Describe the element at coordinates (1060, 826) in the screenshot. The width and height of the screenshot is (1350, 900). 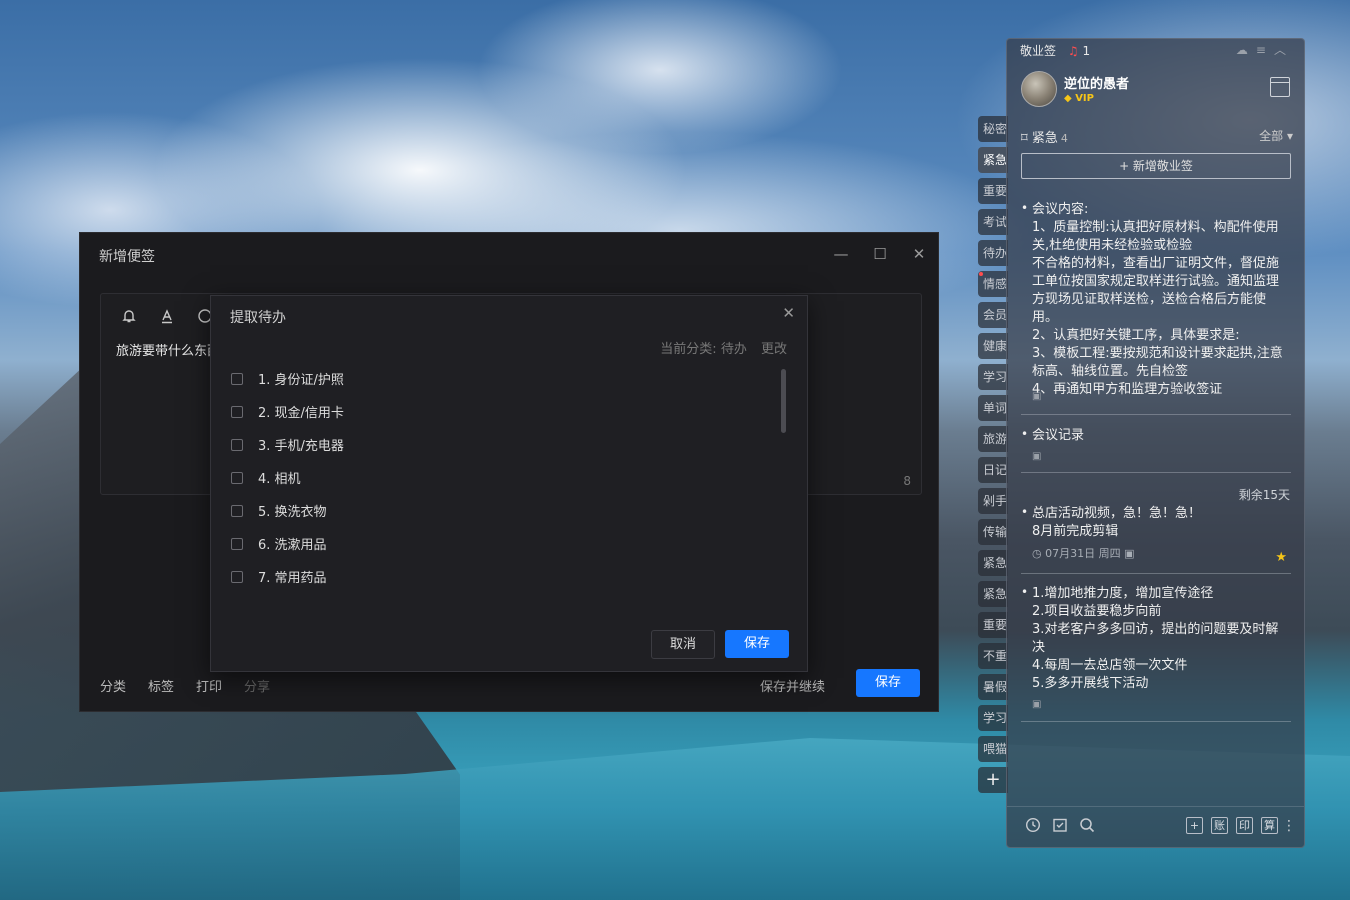
I see `checklist-icon` at that location.